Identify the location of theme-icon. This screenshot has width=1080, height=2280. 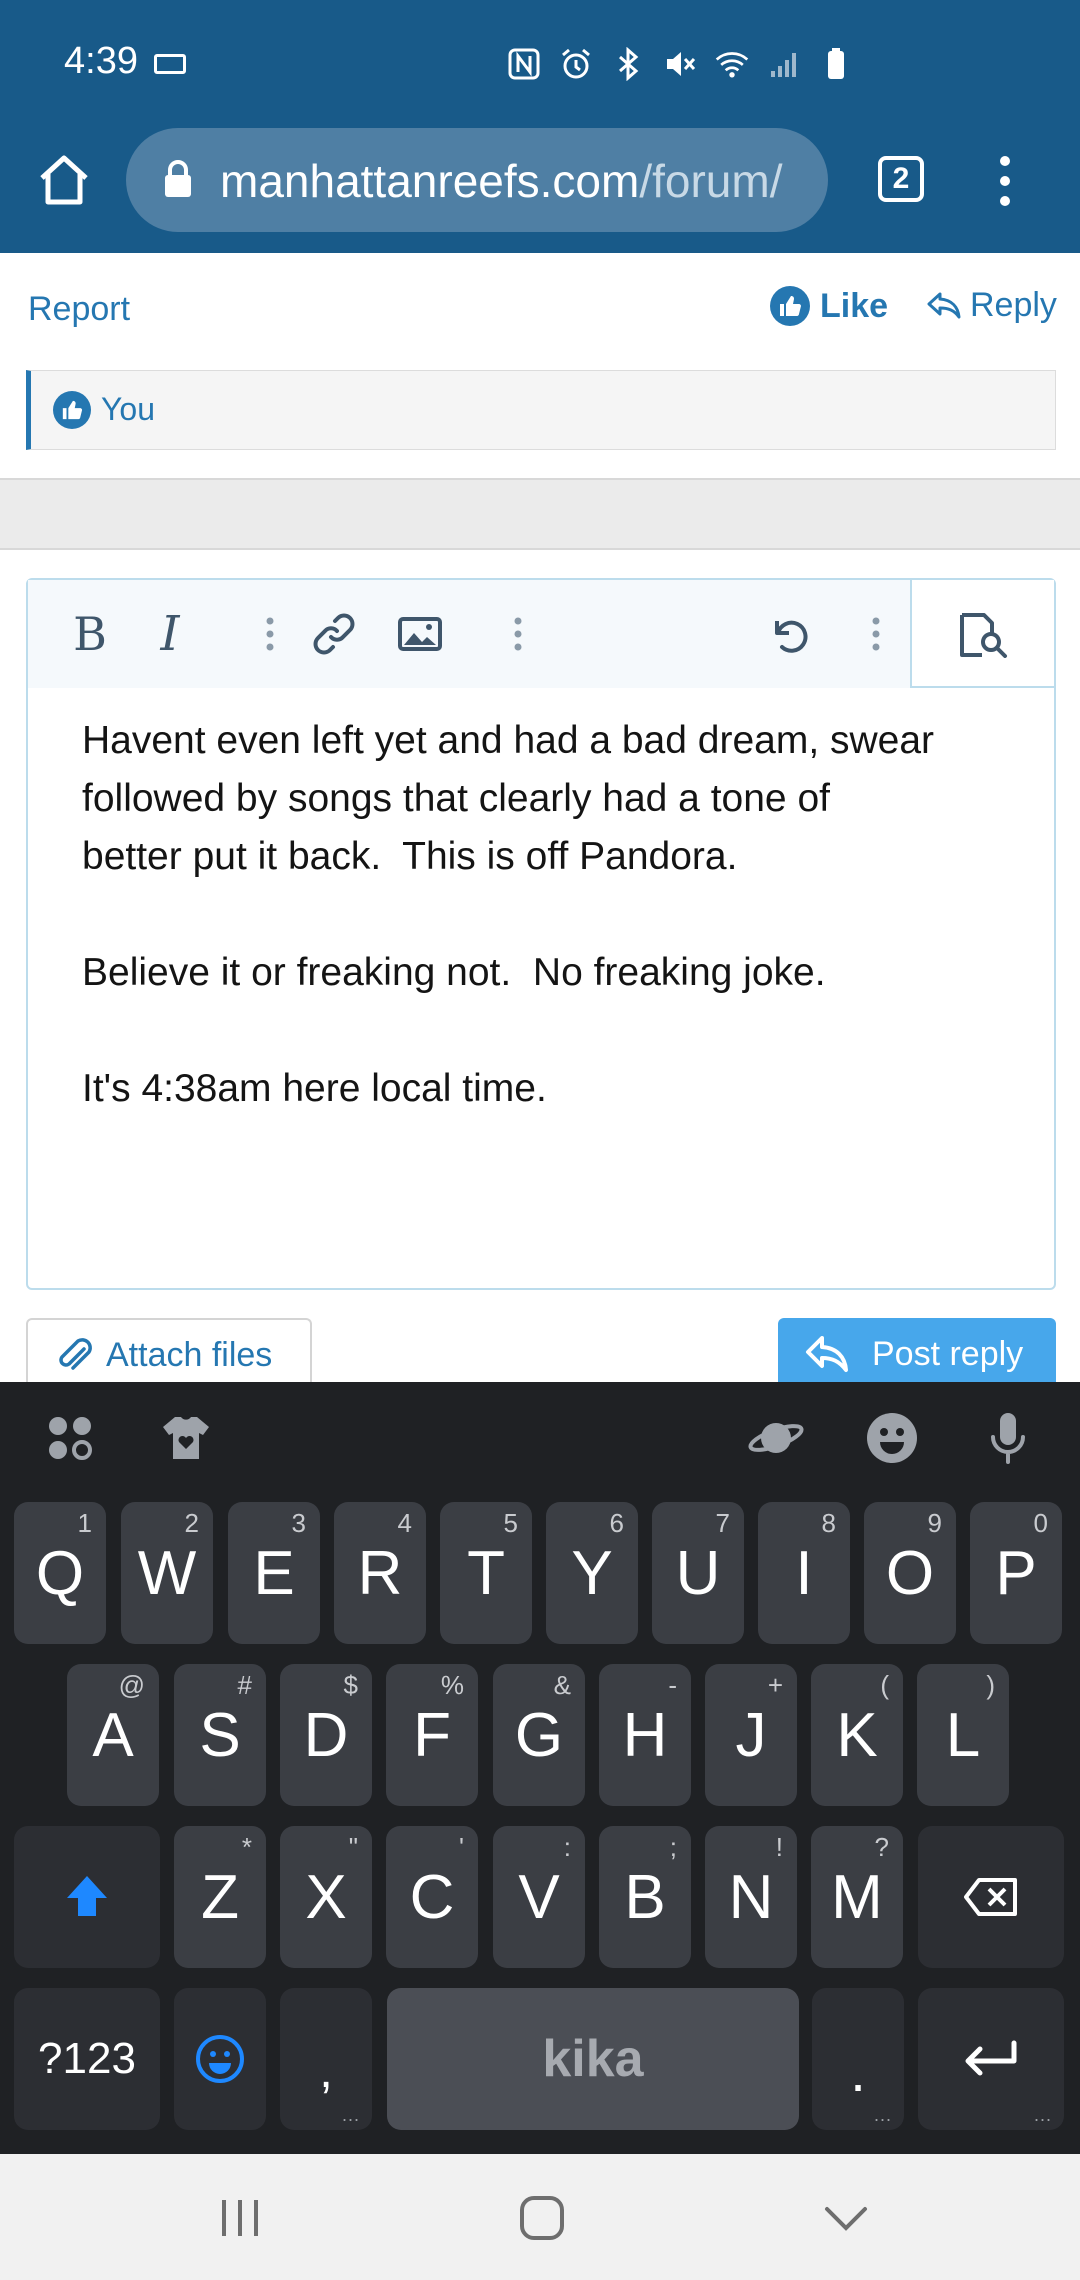
(186, 1438).